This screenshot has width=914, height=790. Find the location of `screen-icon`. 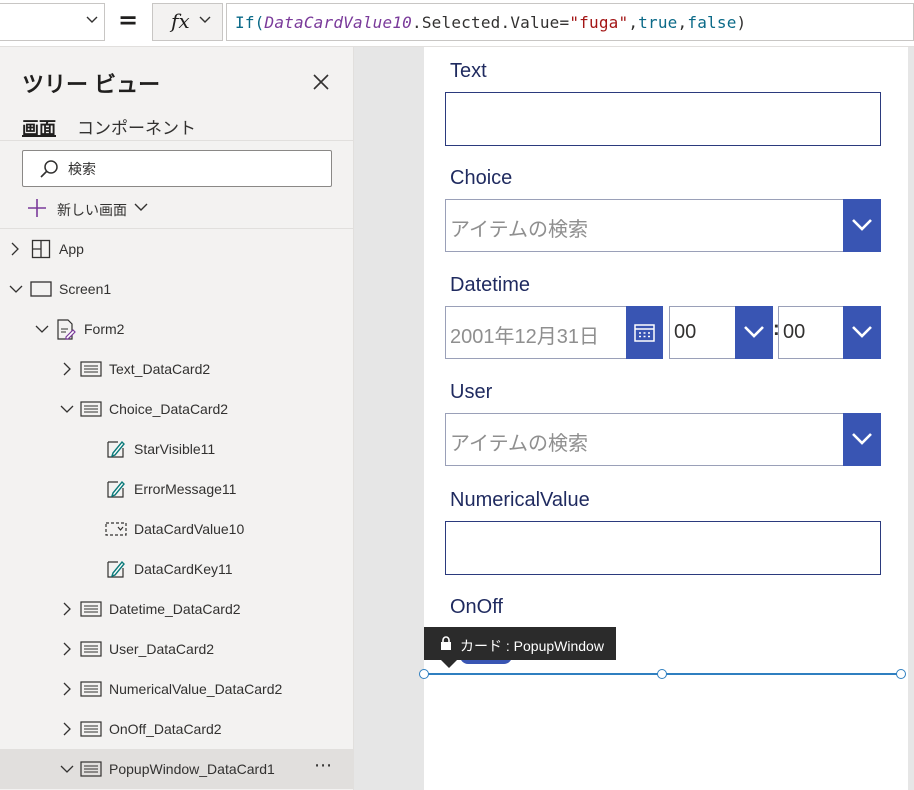

screen-icon is located at coordinates (41, 289).